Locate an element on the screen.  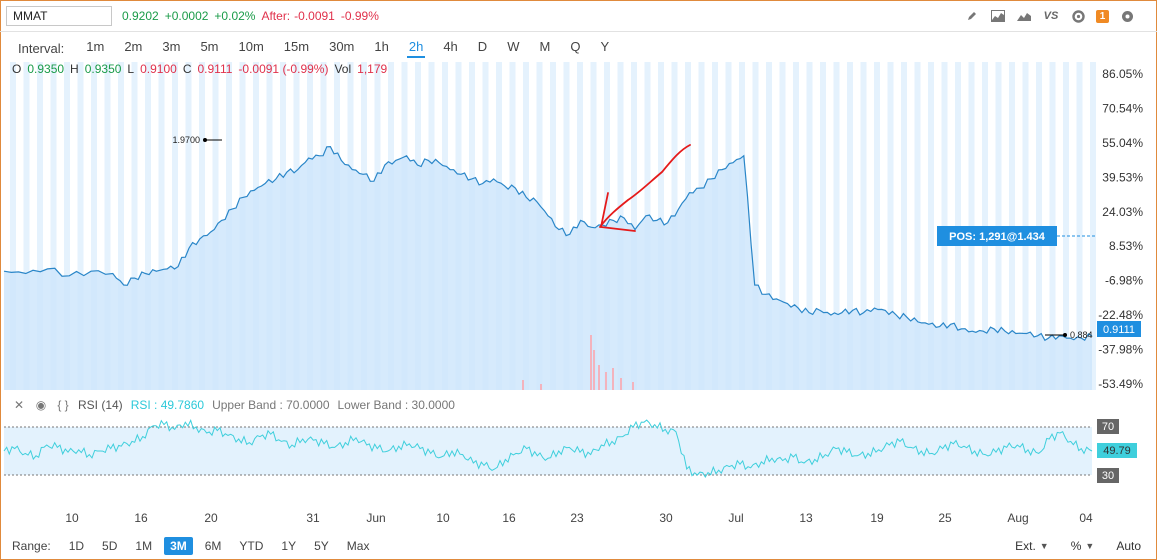
interval-w: W is located at coordinates (513, 48).